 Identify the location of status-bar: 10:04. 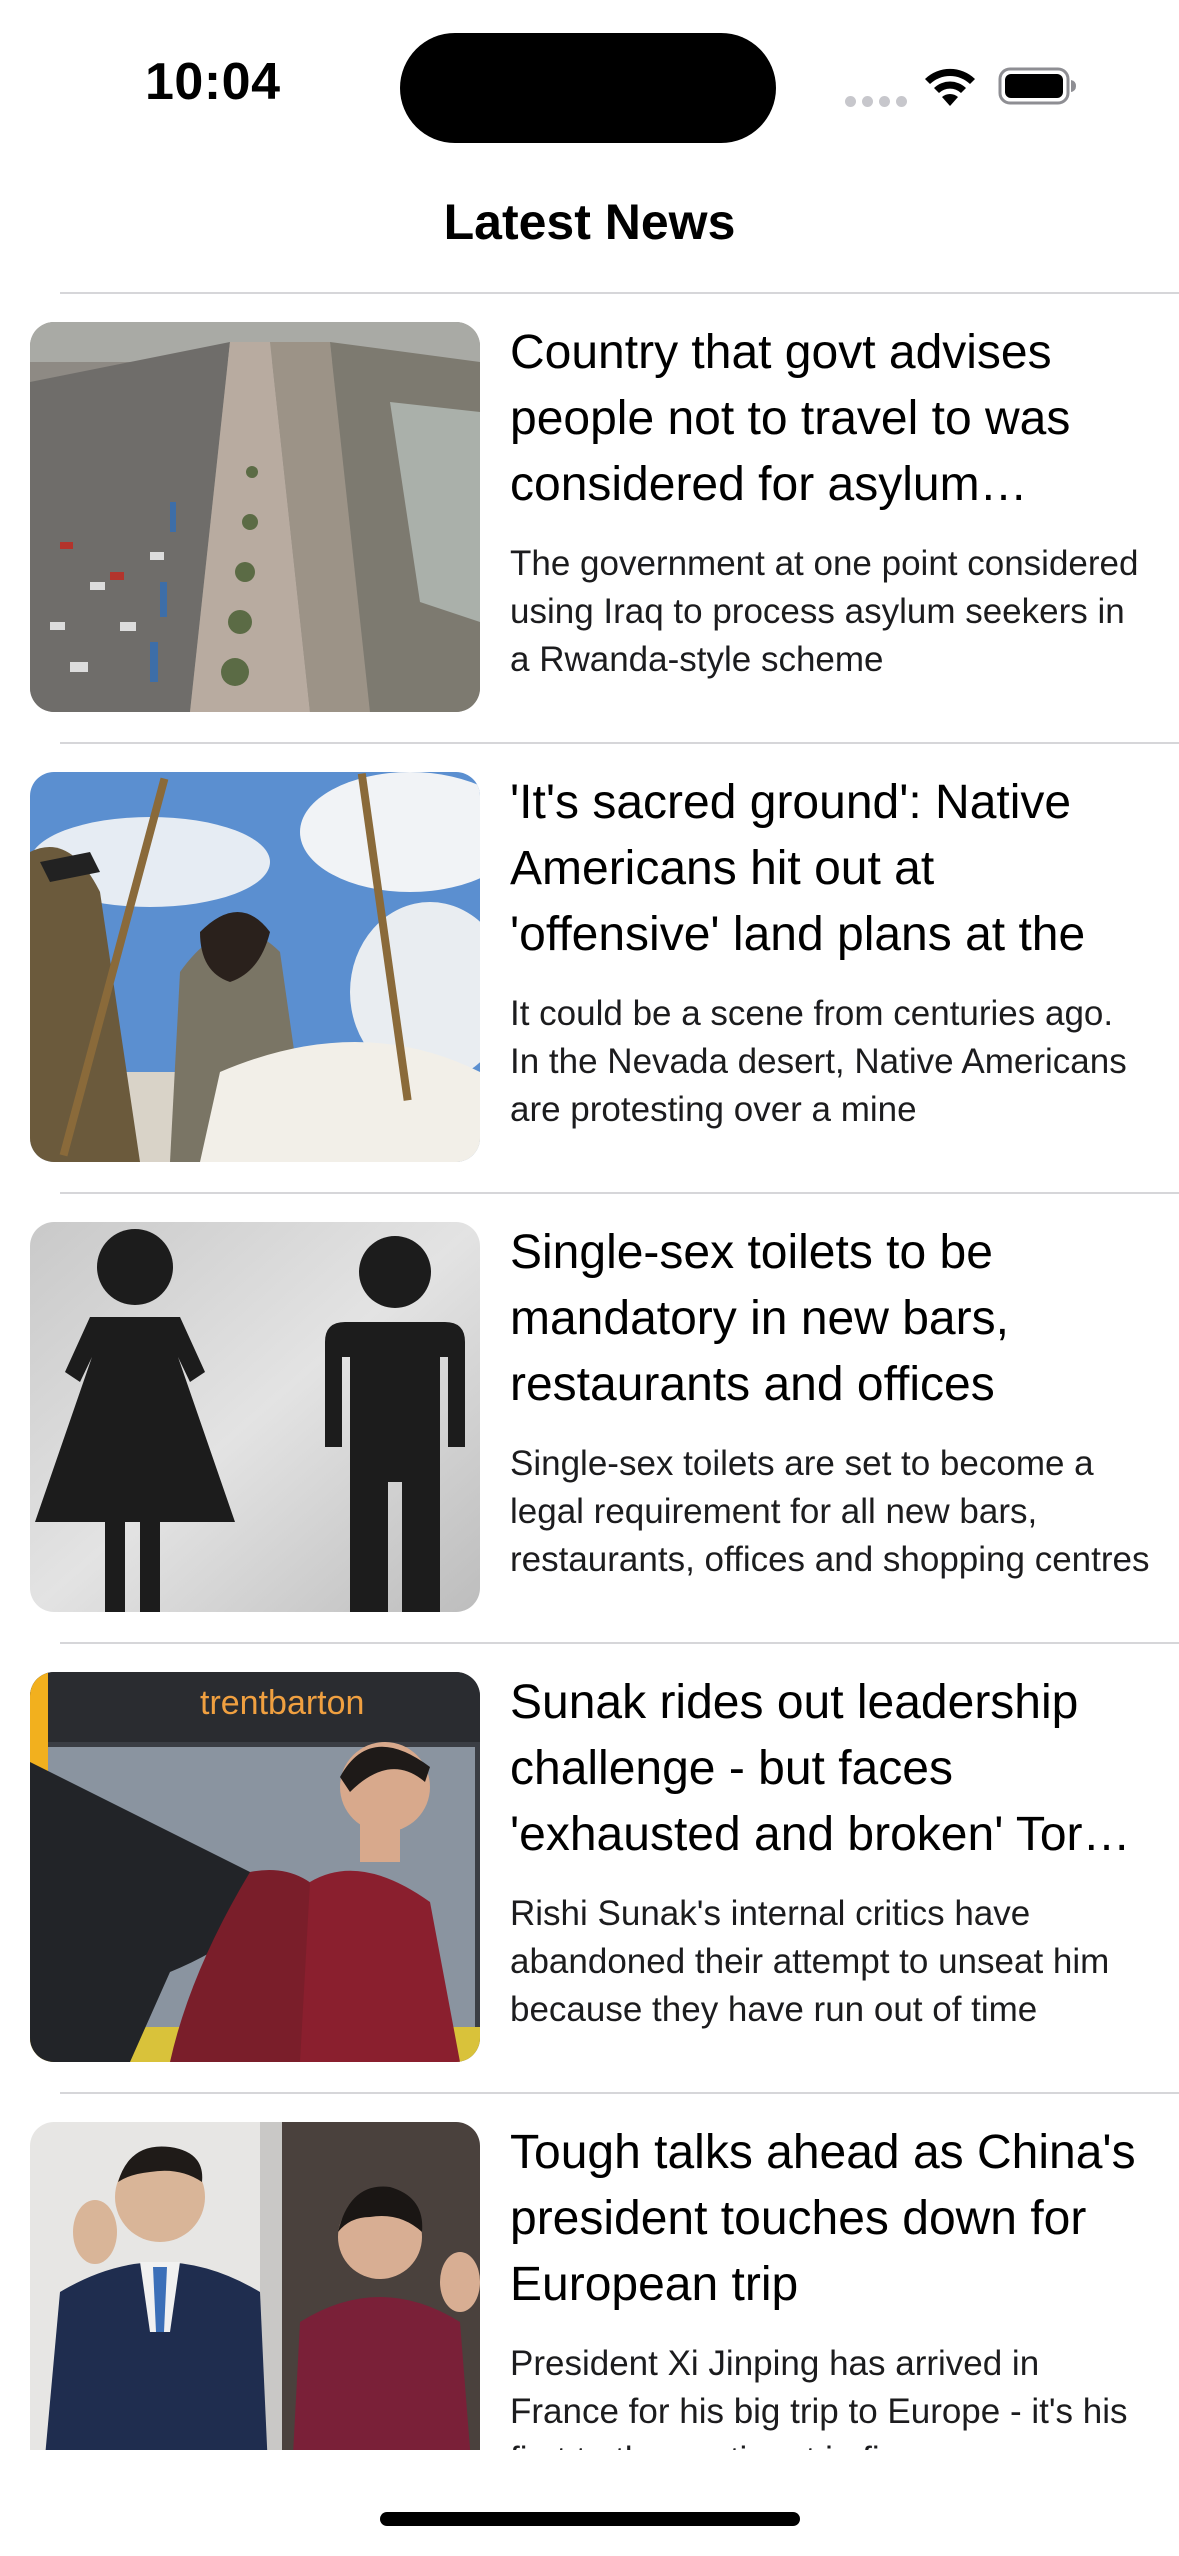
(589, 85).